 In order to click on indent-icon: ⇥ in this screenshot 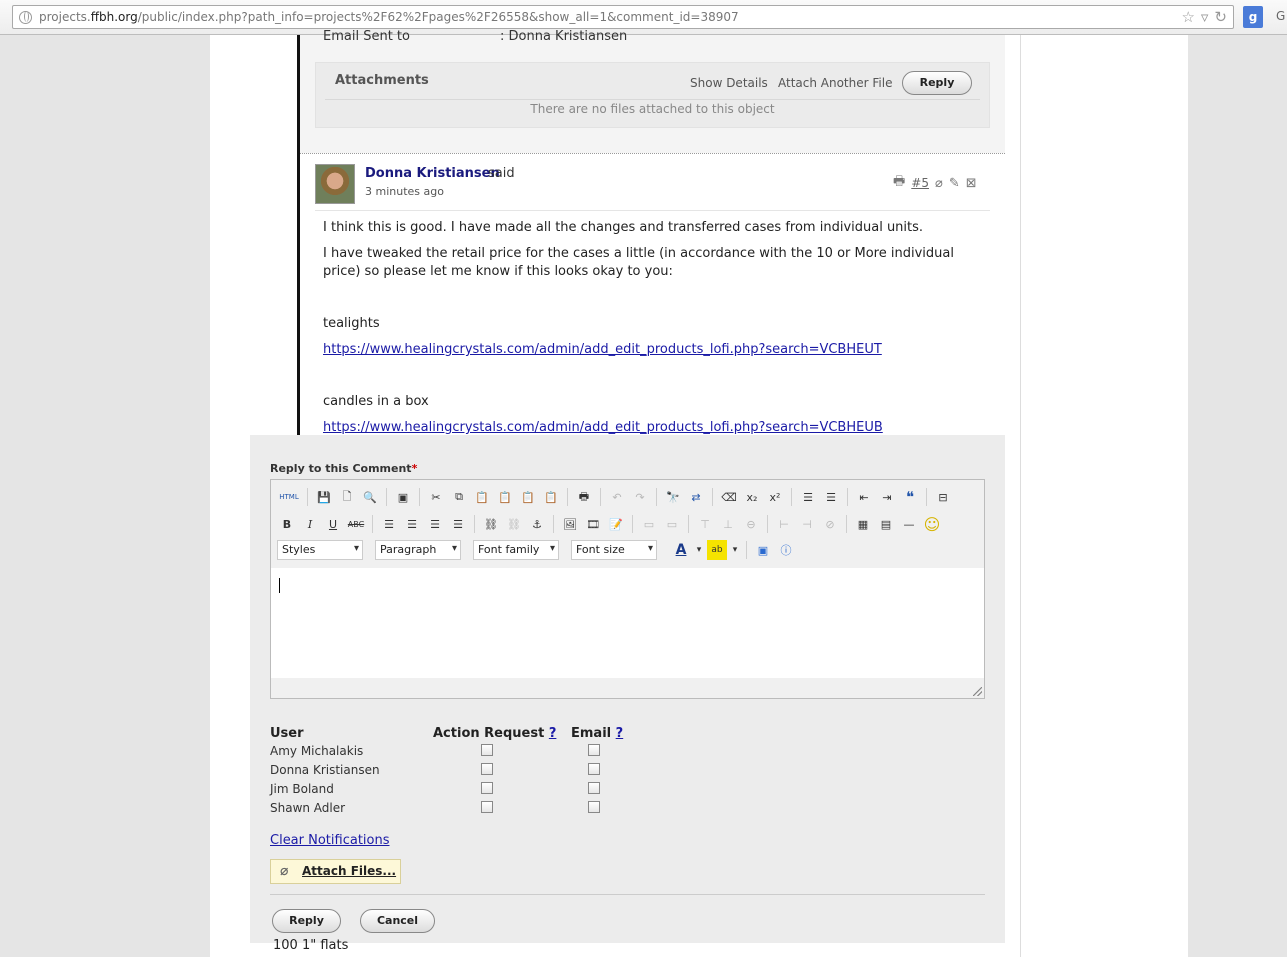, I will do `click(887, 497)`.